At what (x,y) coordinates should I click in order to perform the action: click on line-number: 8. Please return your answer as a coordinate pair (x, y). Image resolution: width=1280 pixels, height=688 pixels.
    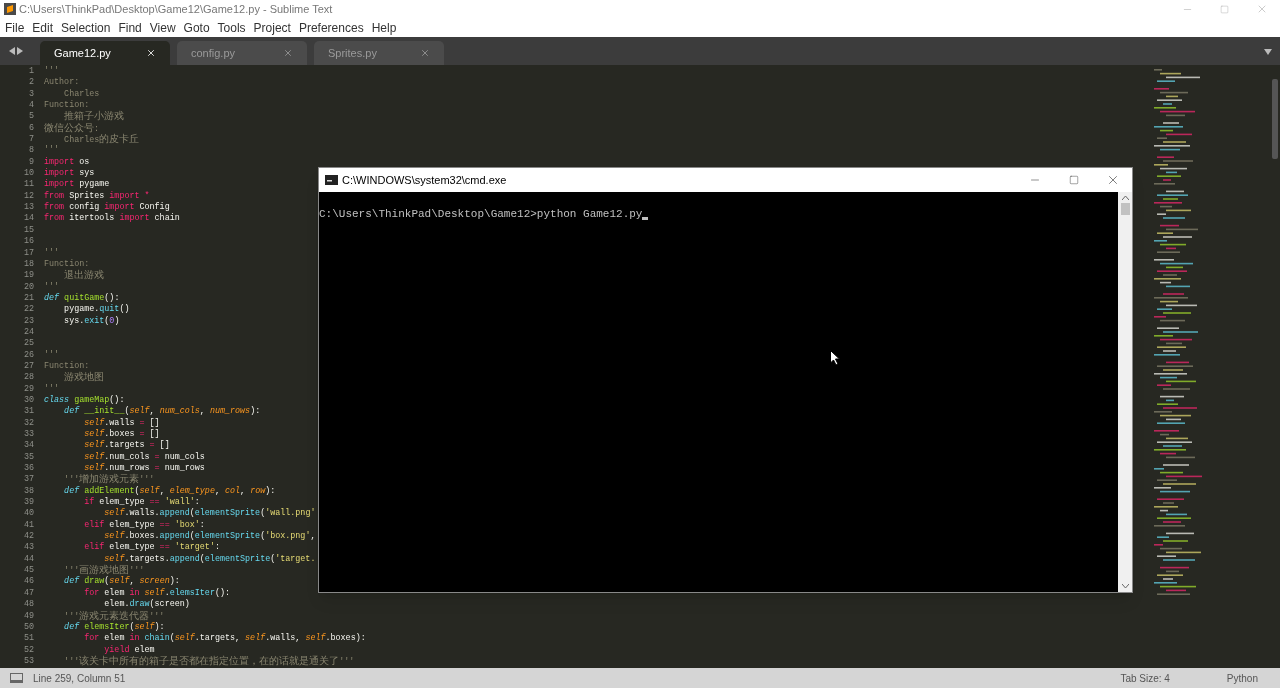
    Looking at the image, I should click on (31, 151).